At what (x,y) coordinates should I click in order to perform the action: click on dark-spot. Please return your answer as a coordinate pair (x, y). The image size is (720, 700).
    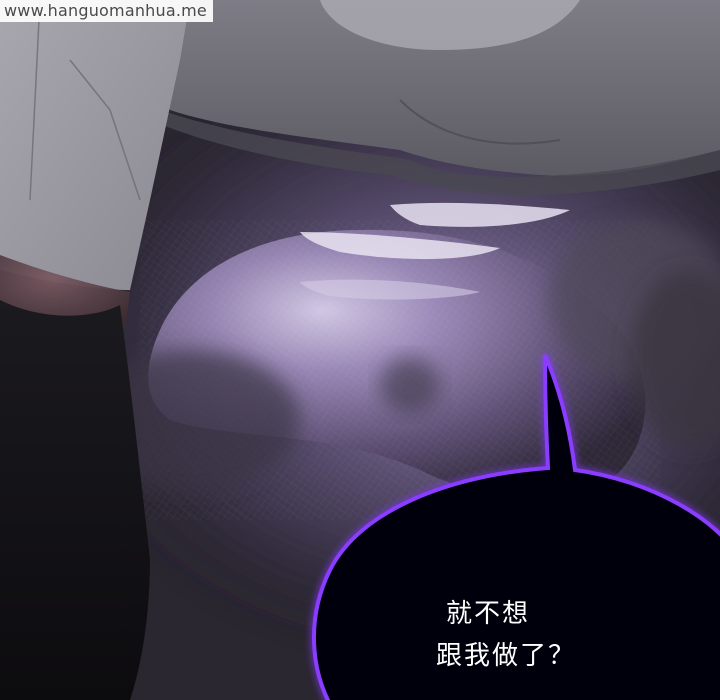
    Looking at the image, I should click on (410, 385).